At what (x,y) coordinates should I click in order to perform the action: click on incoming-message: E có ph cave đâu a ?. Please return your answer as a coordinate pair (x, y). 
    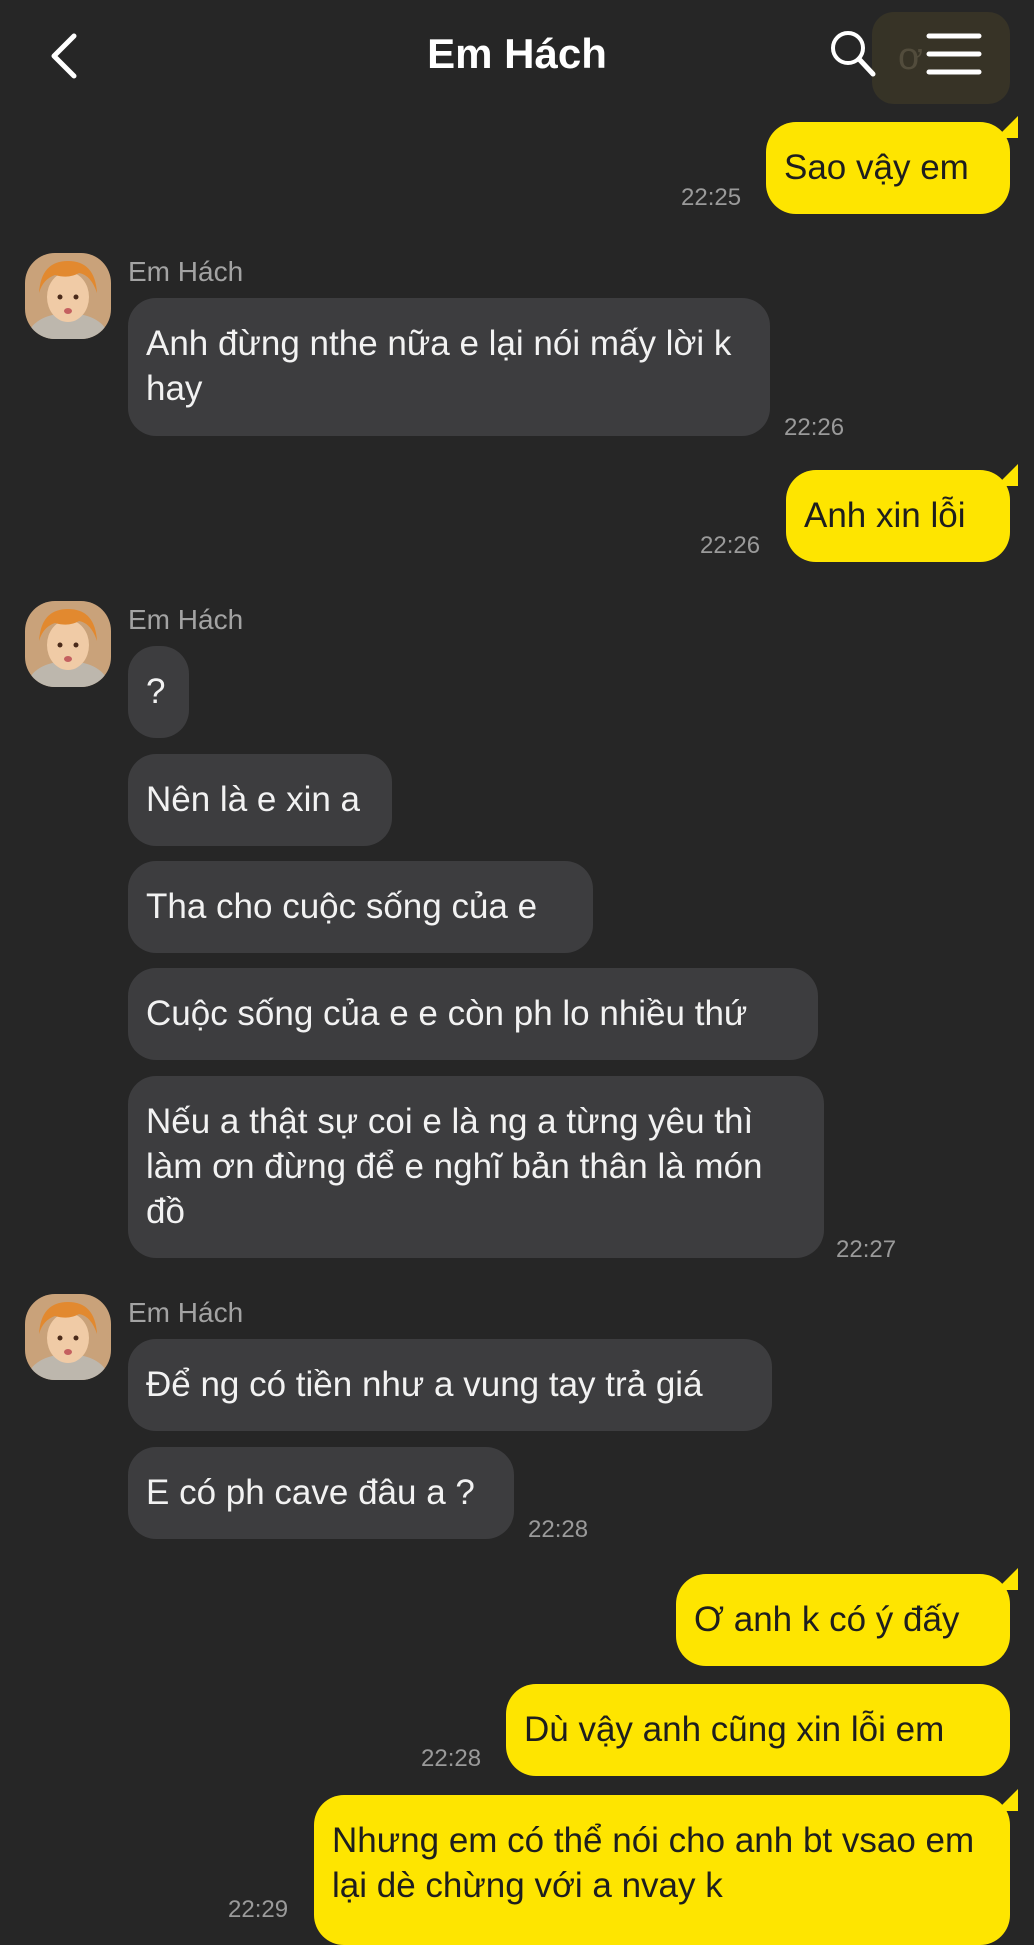
    Looking at the image, I should click on (321, 1493).